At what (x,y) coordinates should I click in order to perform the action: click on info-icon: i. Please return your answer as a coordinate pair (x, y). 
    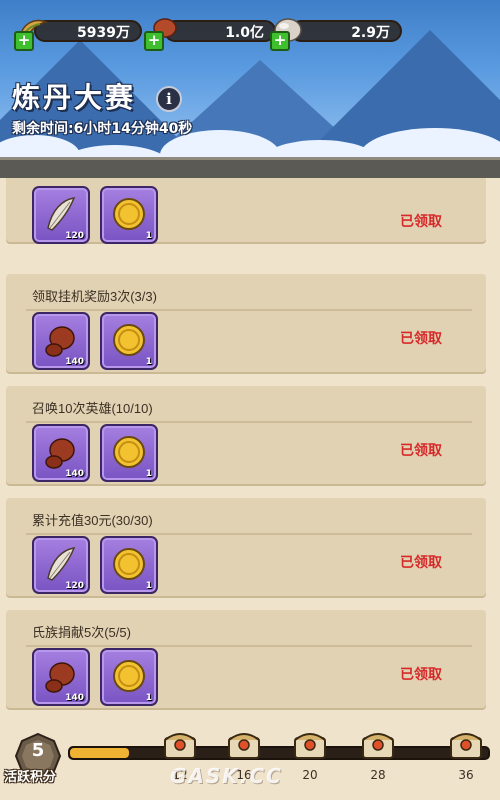
    Looking at the image, I should click on (169, 99).